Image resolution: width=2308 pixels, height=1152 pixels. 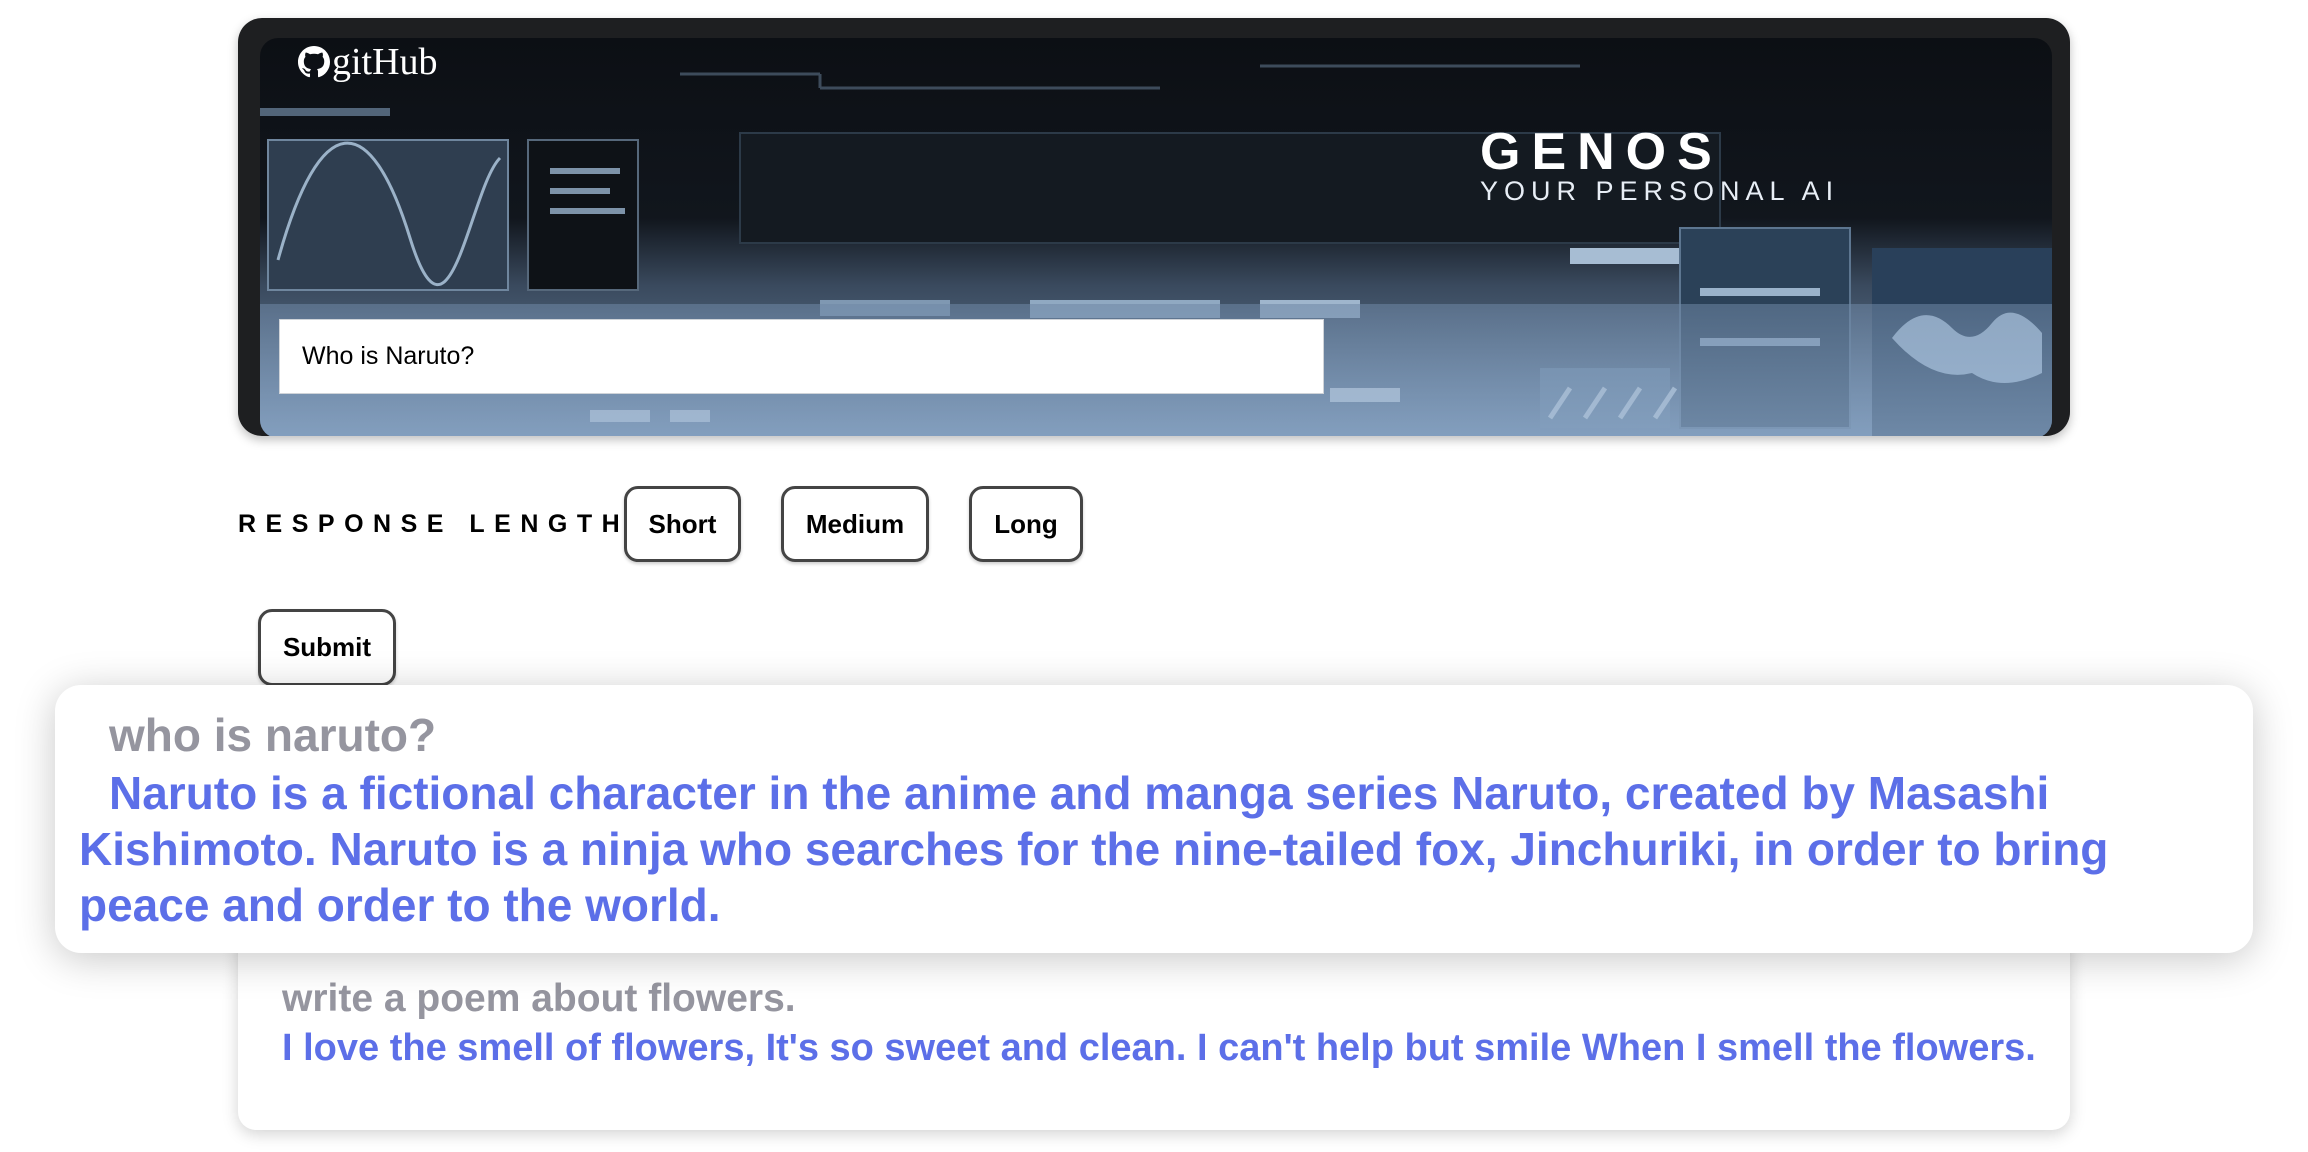 I want to click on query-input, so click(x=801, y=356).